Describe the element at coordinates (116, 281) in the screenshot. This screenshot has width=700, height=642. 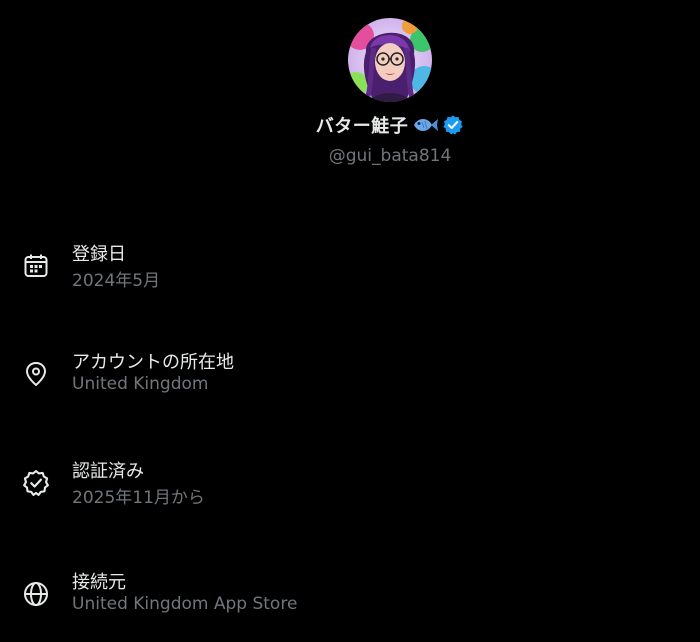
I see `info-value-joined: 2024年5月` at that location.